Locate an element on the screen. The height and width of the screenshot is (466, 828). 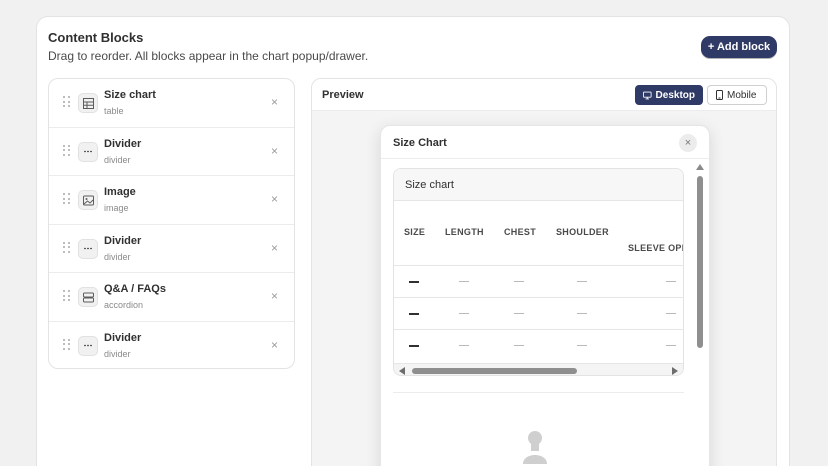
preview-header: Preview Desktop Mobile is located at coordinates (544, 95).